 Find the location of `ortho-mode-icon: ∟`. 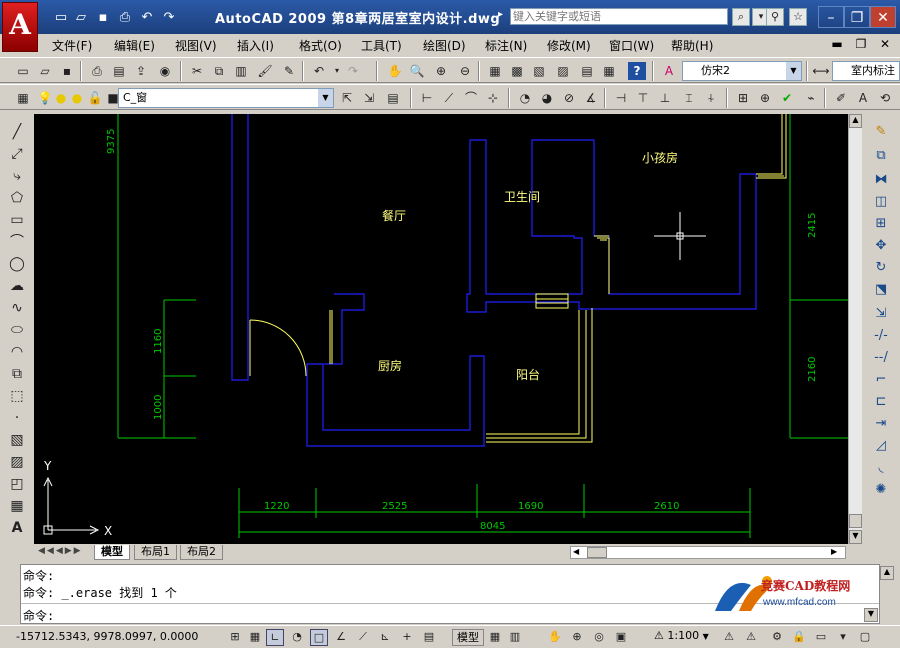

ortho-mode-icon: ∟ is located at coordinates (275, 637).